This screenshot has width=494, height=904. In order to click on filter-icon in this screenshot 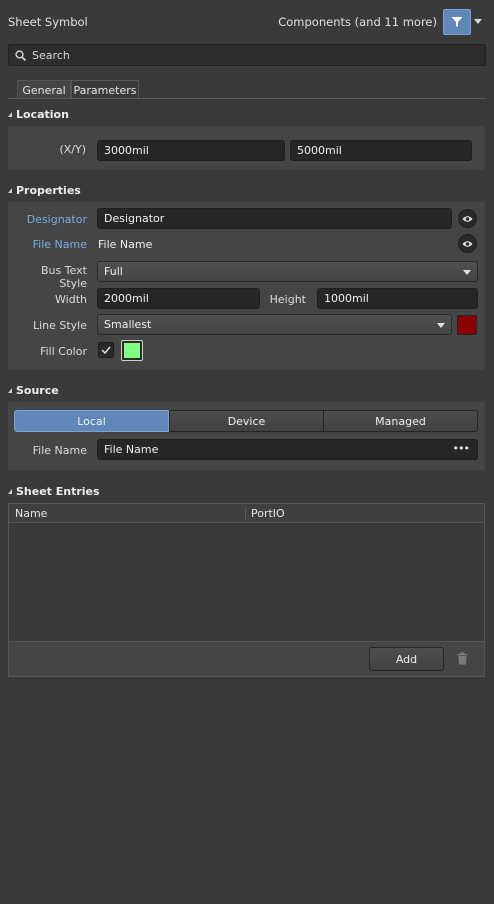, I will do `click(457, 22)`.